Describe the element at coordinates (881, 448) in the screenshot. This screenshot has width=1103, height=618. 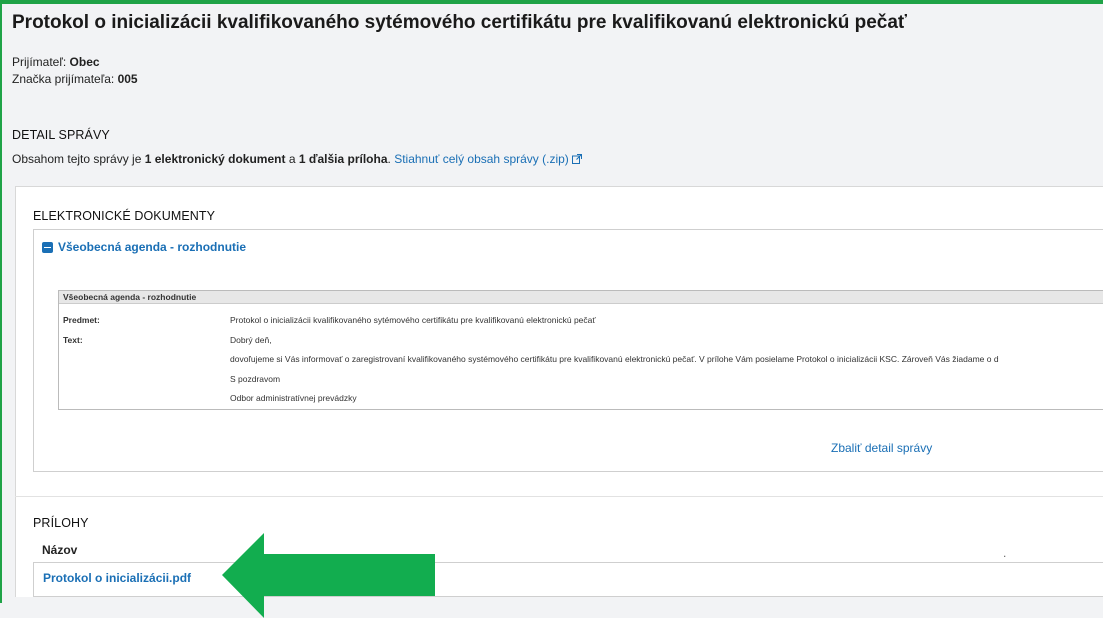
I see `collapse-detail-link: Zbaliť detail správy` at that location.